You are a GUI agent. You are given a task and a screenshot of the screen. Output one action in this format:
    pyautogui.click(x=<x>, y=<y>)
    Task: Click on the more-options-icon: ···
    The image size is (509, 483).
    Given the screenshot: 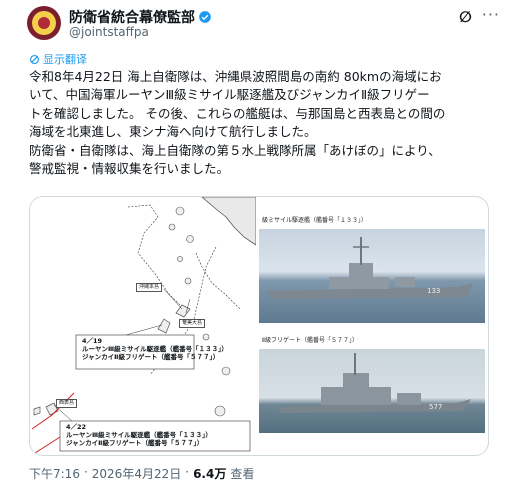 What is the action you would take?
    pyautogui.click(x=491, y=14)
    